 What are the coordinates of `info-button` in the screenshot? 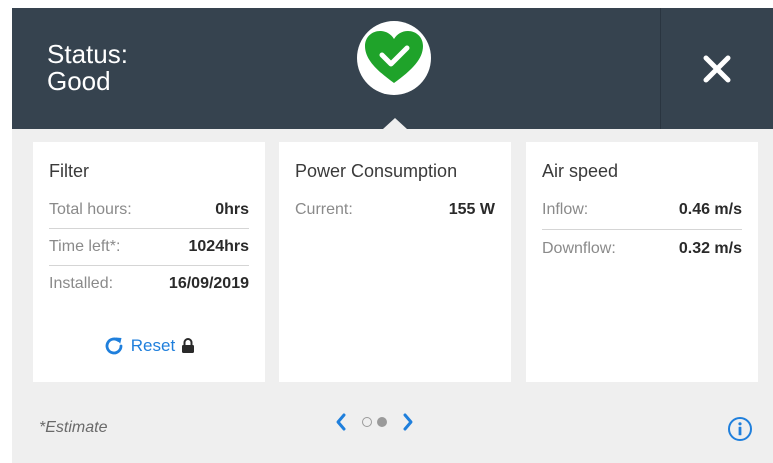 It's located at (740, 431).